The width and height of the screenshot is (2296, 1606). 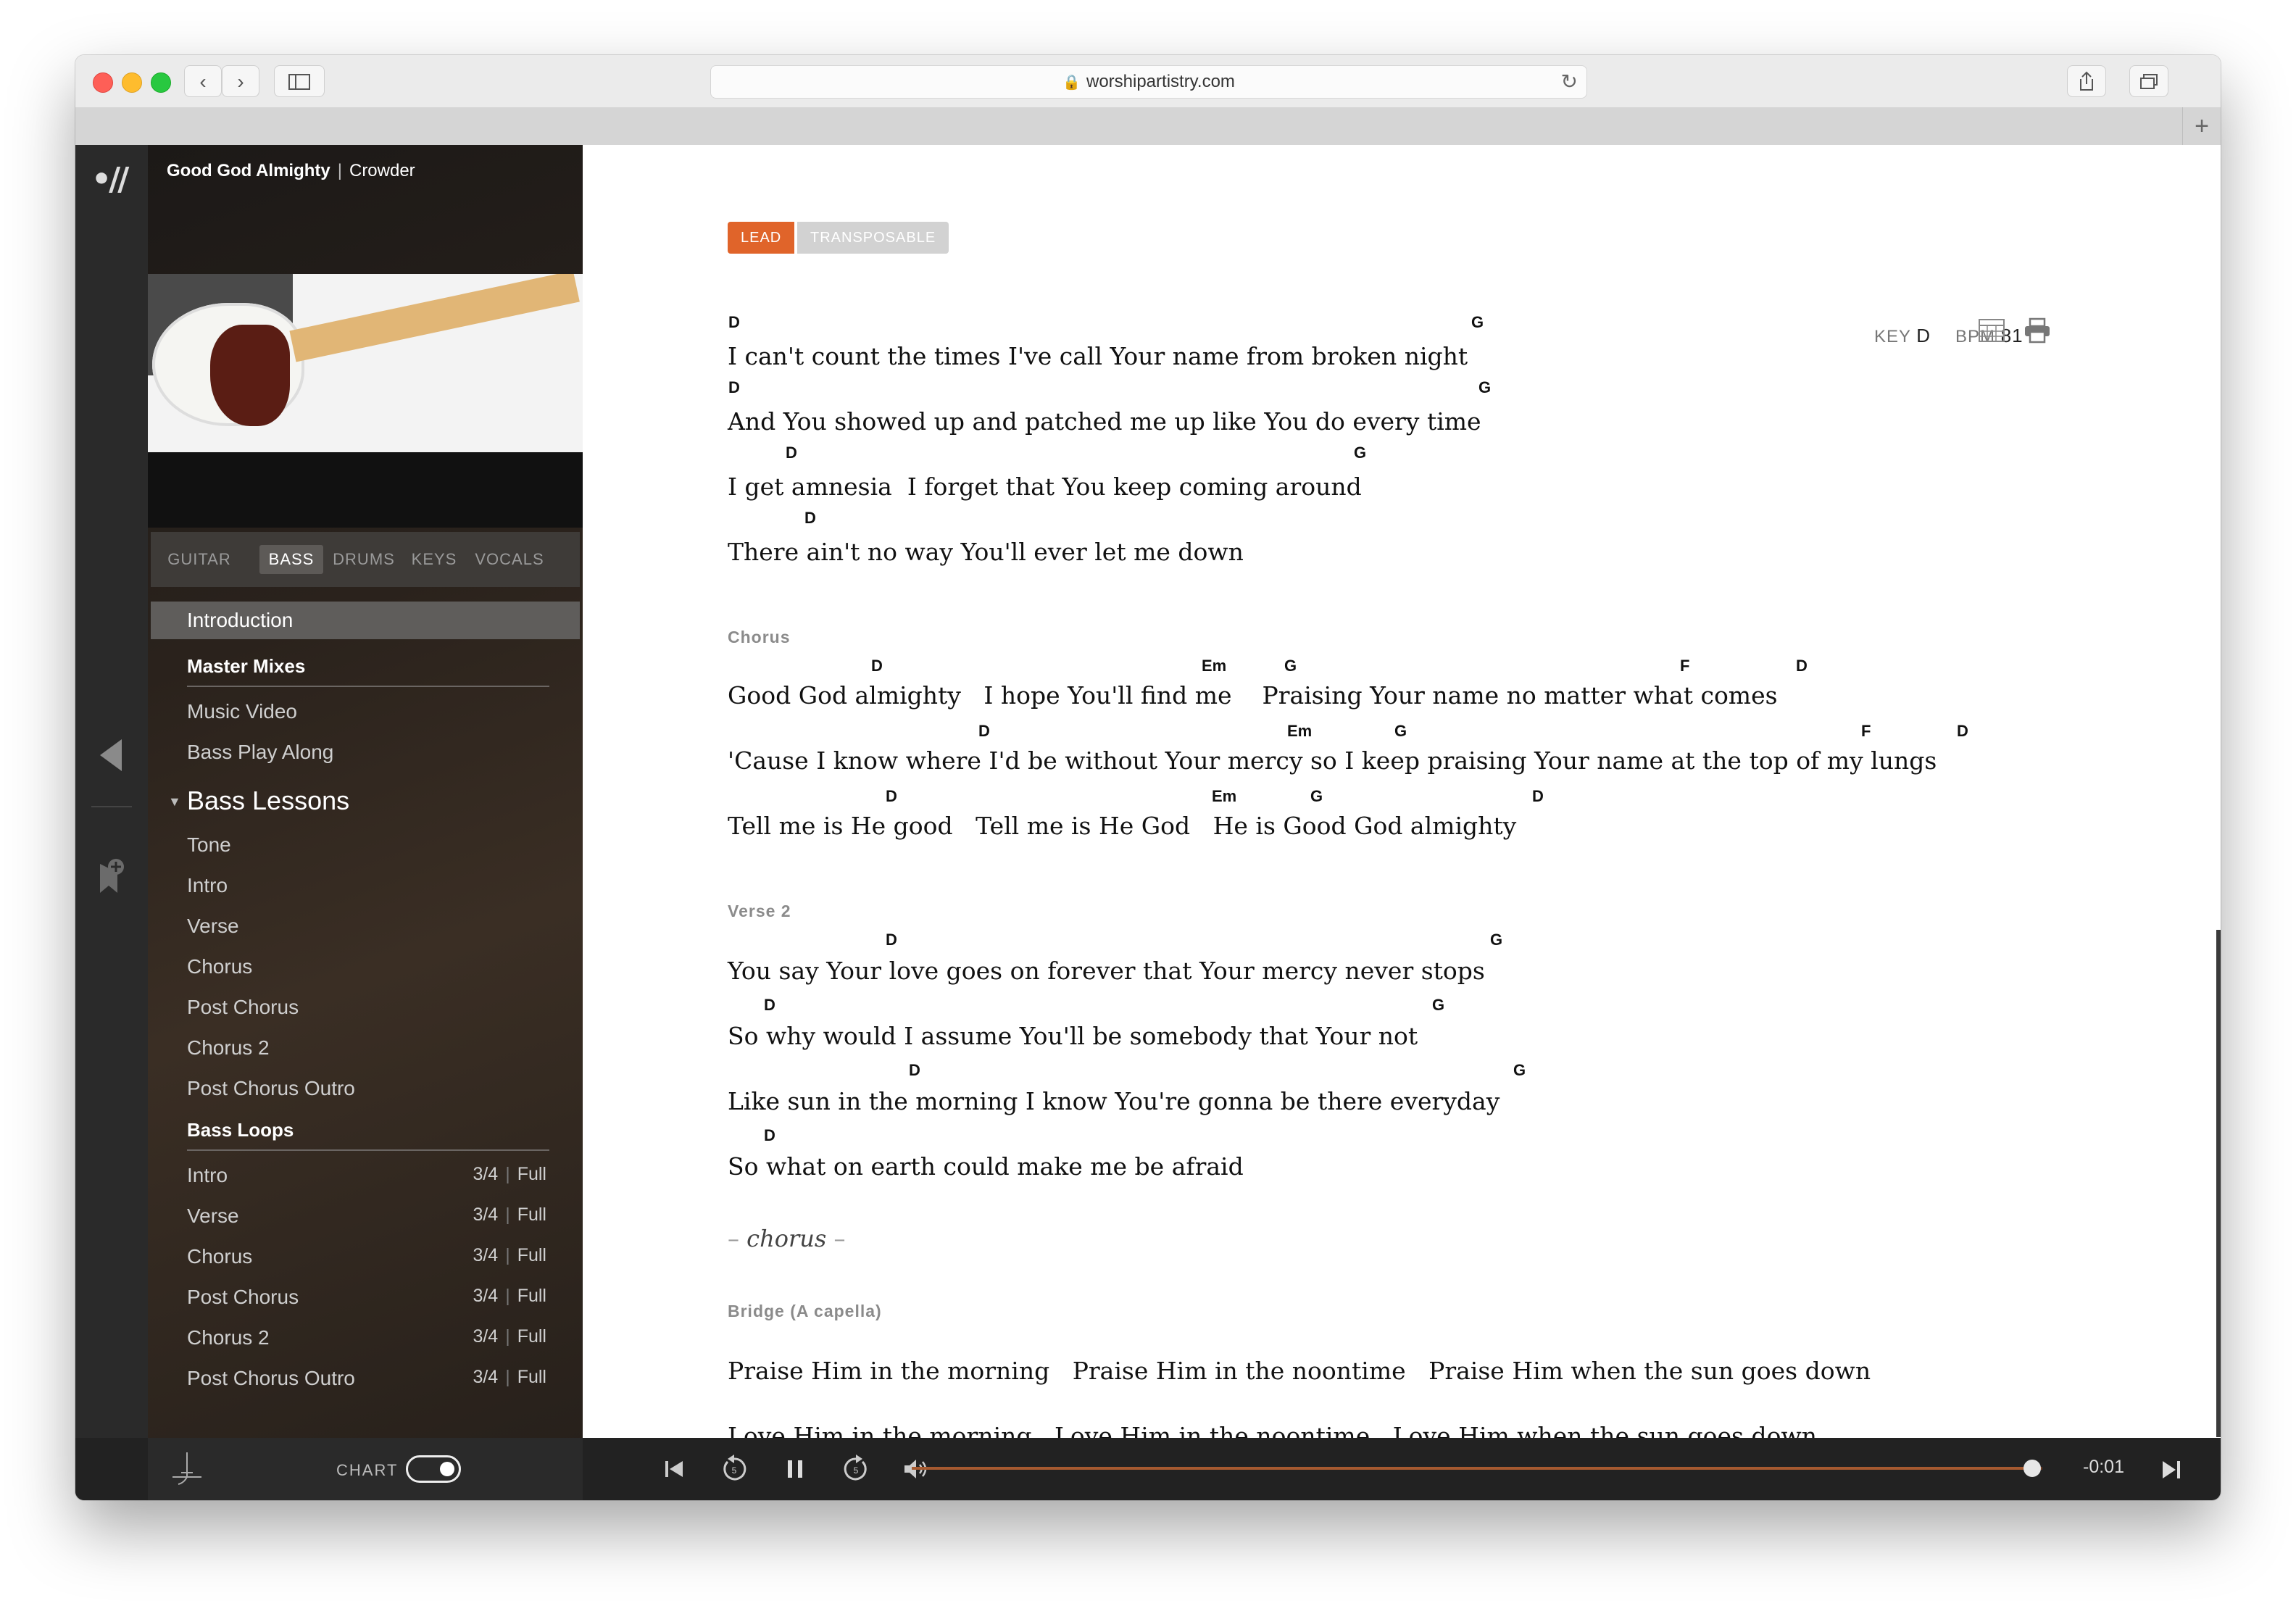 What do you see at coordinates (219, 966) in the screenshot?
I see `lesson-item: Chorus` at bounding box center [219, 966].